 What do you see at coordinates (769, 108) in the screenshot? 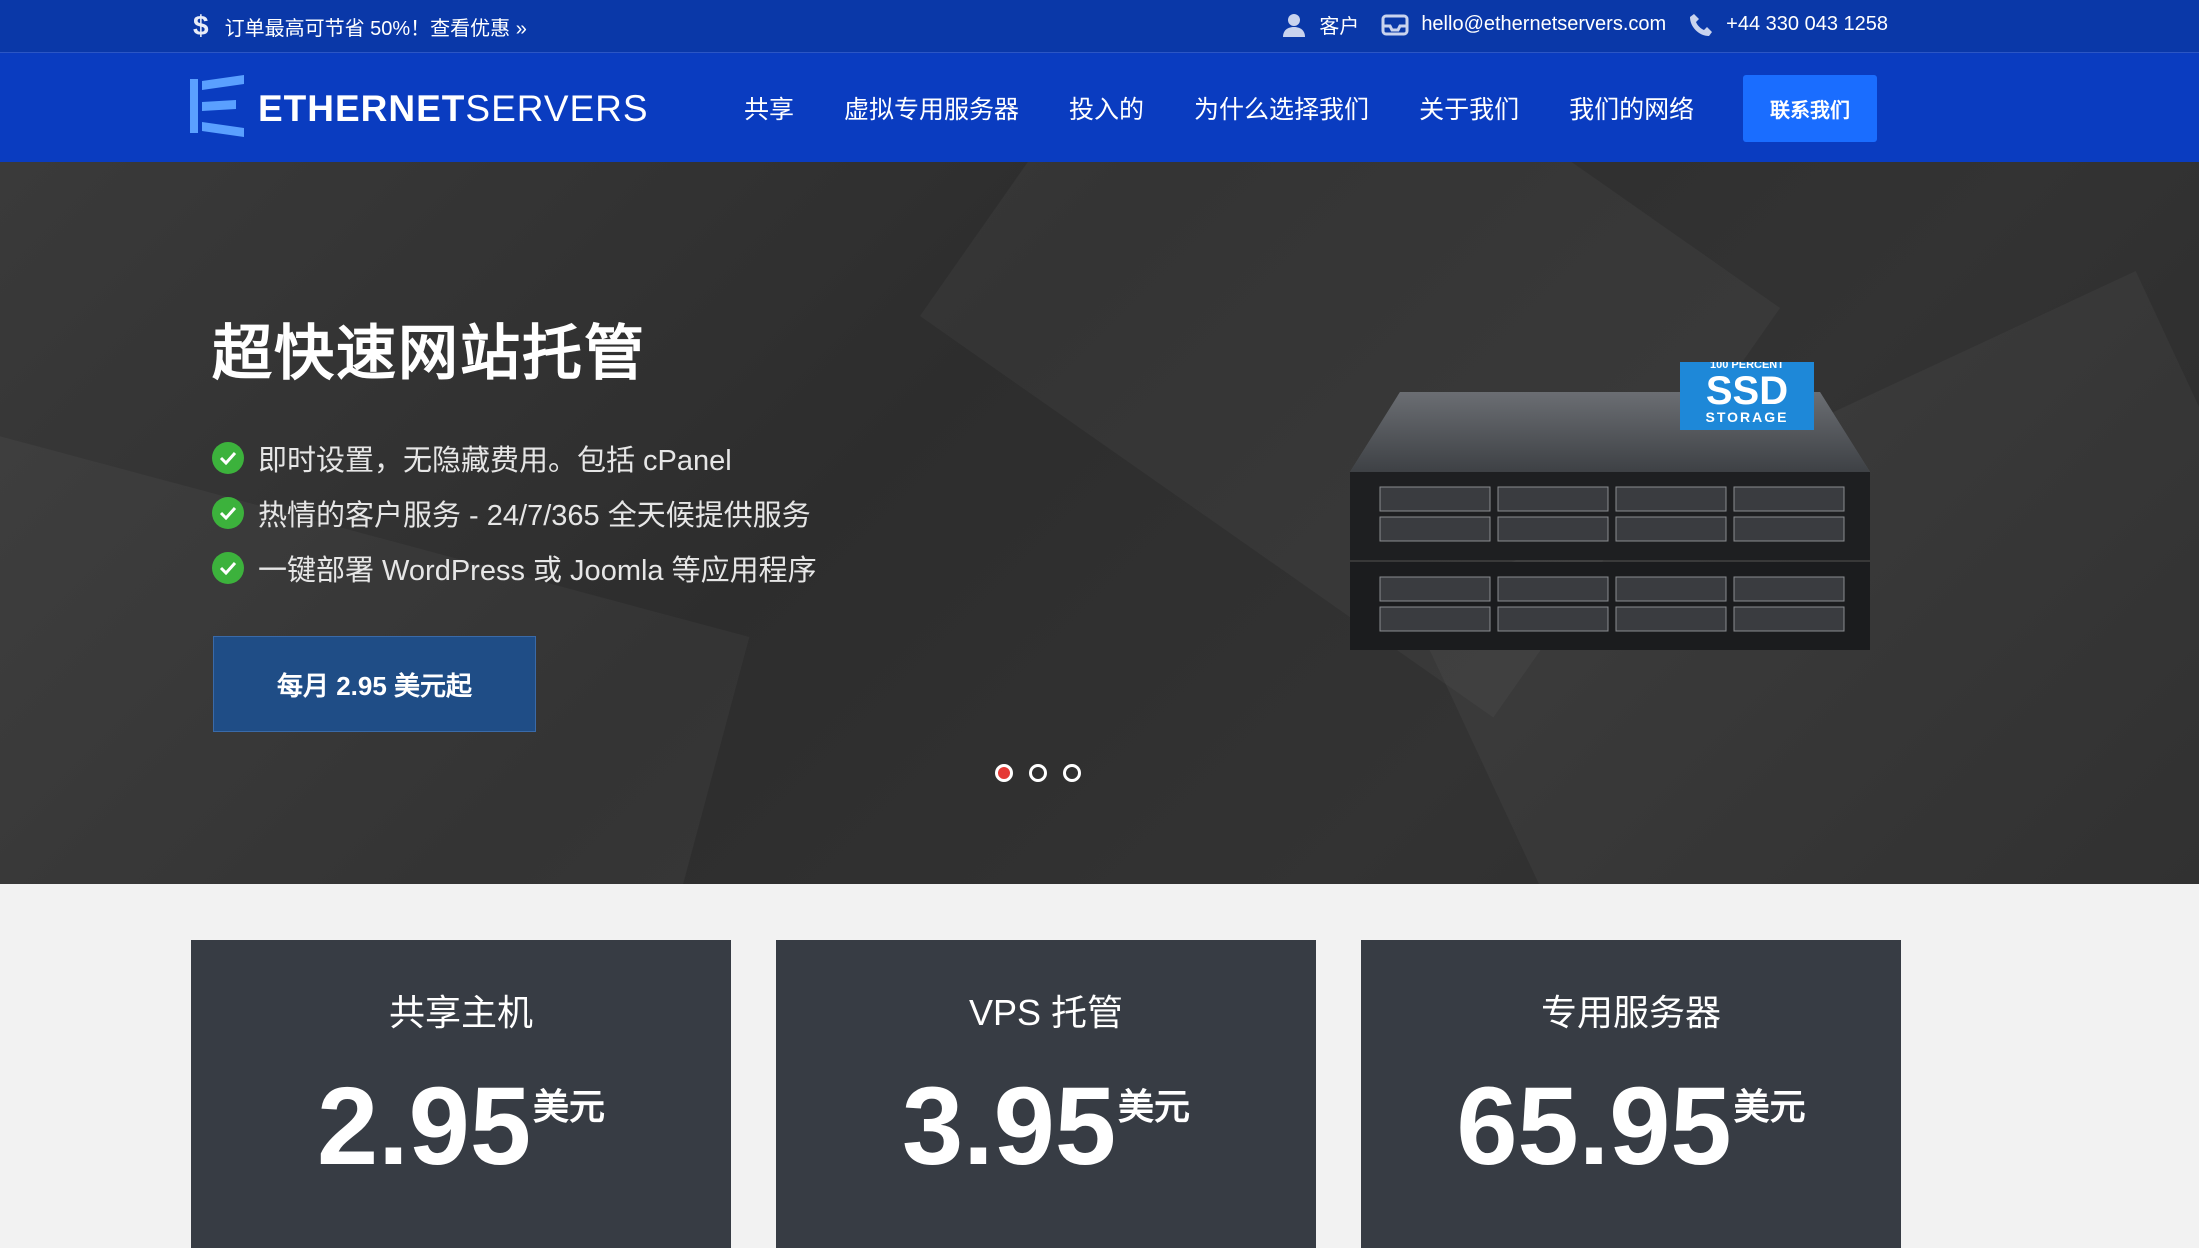
I see `nav-item-shared: 共享` at bounding box center [769, 108].